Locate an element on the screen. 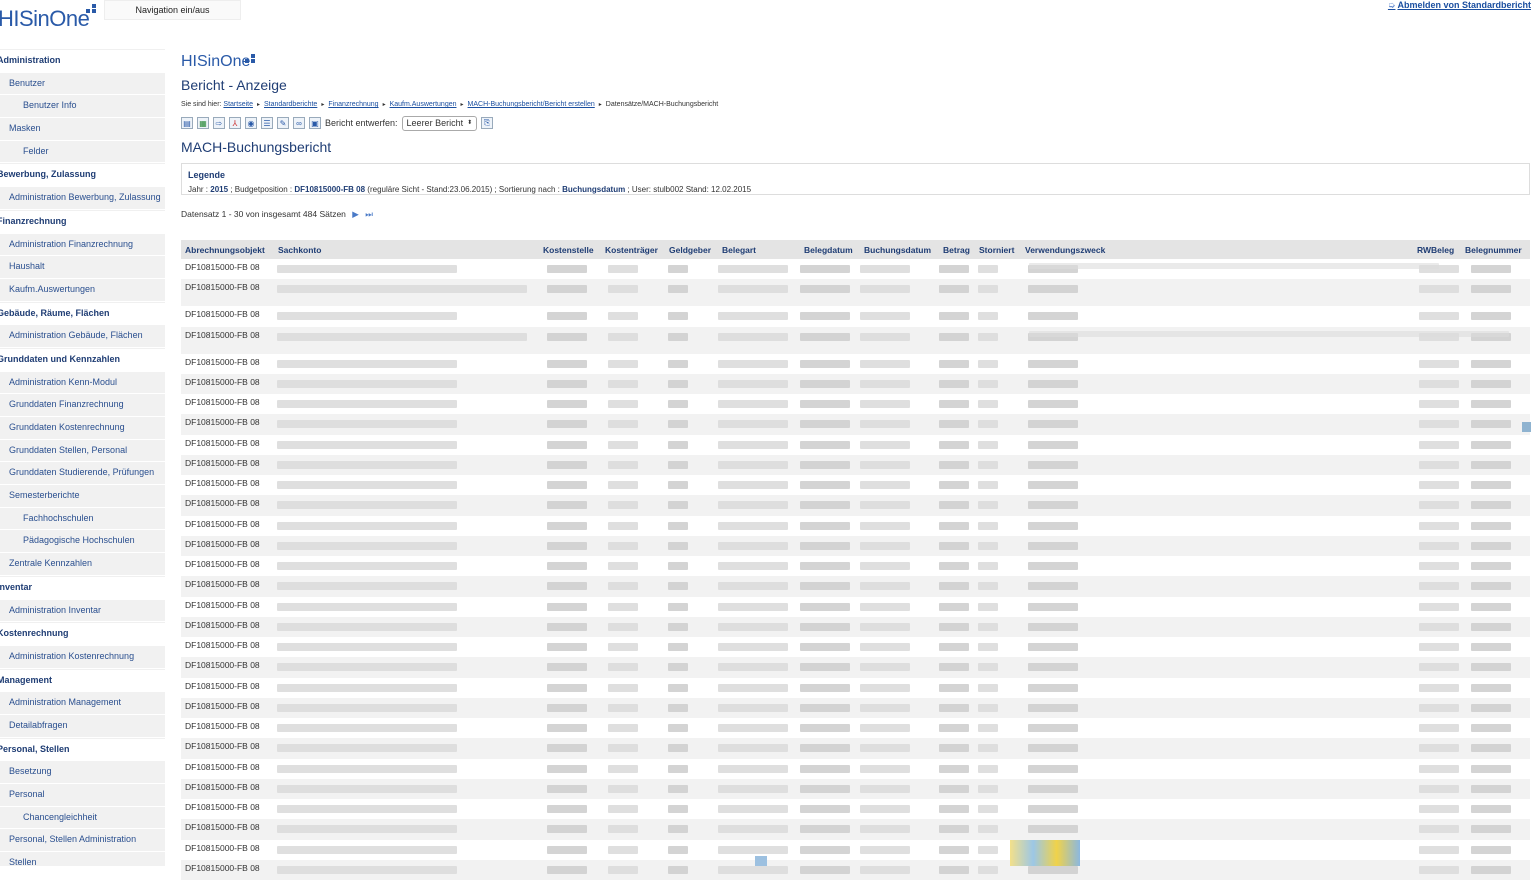  sidebar-item: Benutzer is located at coordinates (82, 84).